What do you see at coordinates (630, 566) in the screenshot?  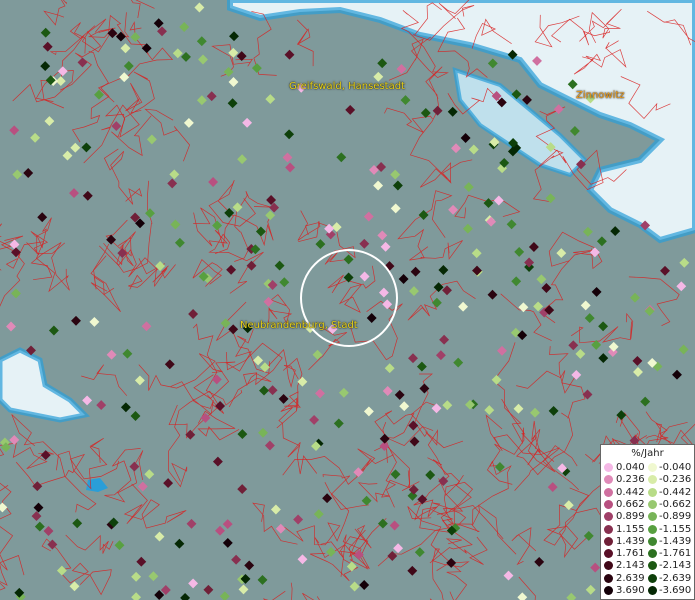 I see `legend-value-positive: 2.143` at bounding box center [630, 566].